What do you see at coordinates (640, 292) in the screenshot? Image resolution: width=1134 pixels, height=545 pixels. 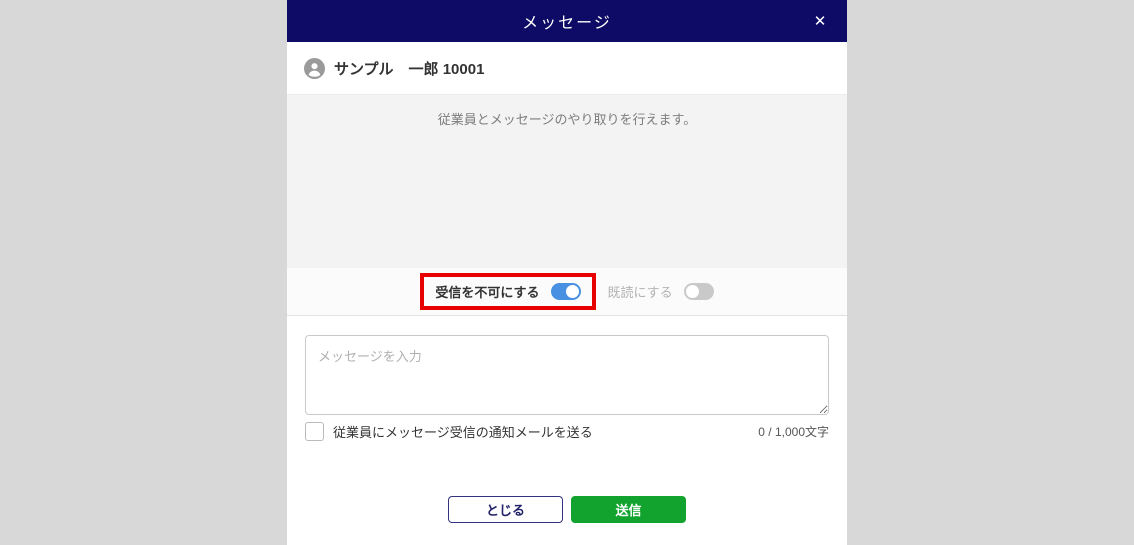 I see `mark-read-label: 既読にする` at bounding box center [640, 292].